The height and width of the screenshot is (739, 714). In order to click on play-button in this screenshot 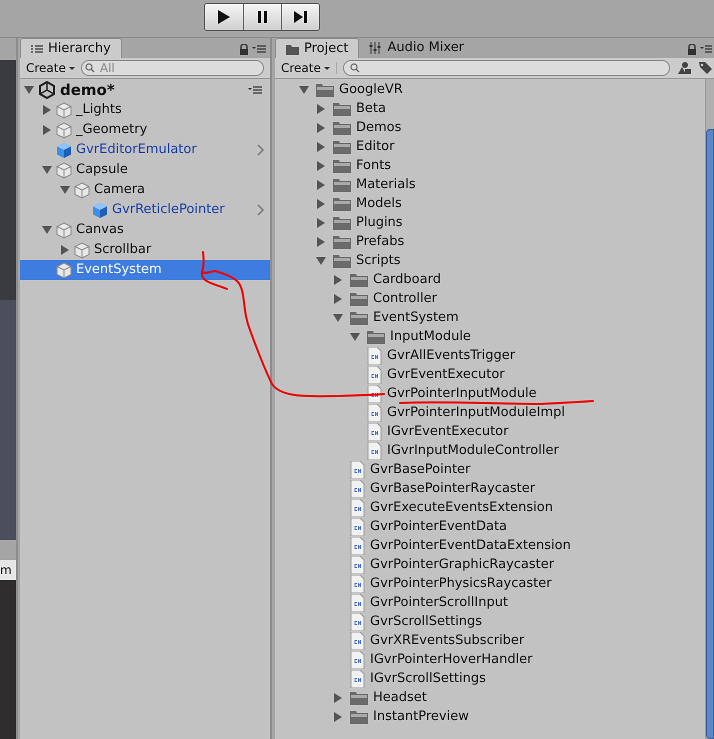, I will do `click(224, 17)`.